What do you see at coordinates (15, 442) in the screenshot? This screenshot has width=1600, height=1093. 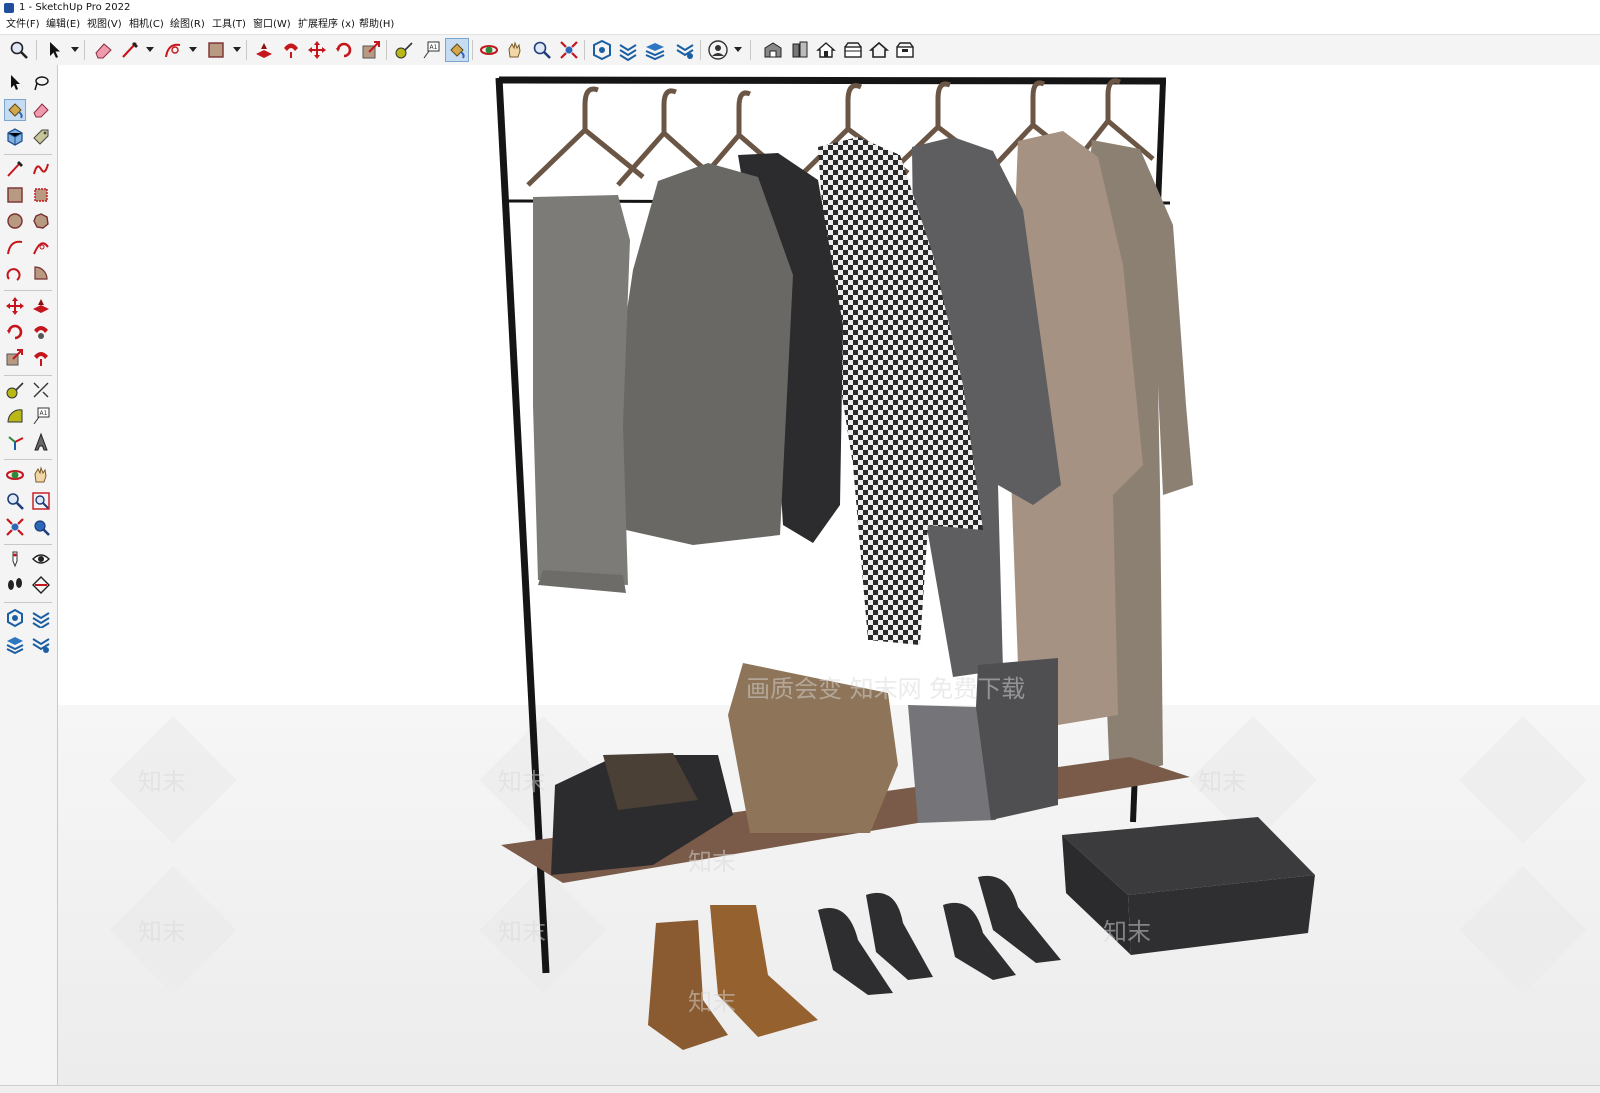 I see `axes-icon` at bounding box center [15, 442].